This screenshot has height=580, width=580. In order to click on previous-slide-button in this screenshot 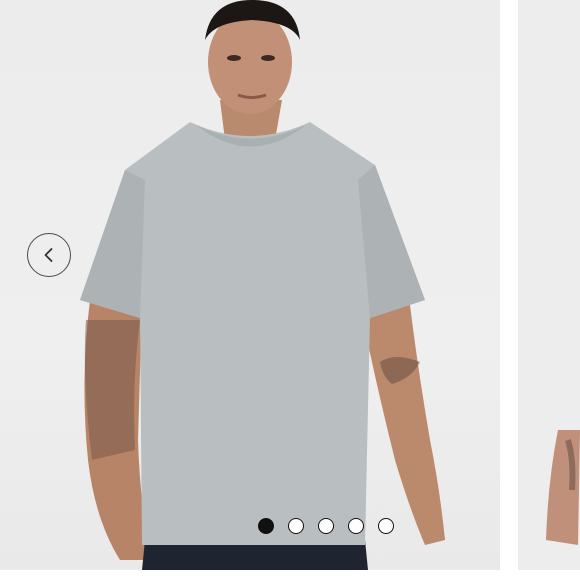, I will do `click(49, 255)`.